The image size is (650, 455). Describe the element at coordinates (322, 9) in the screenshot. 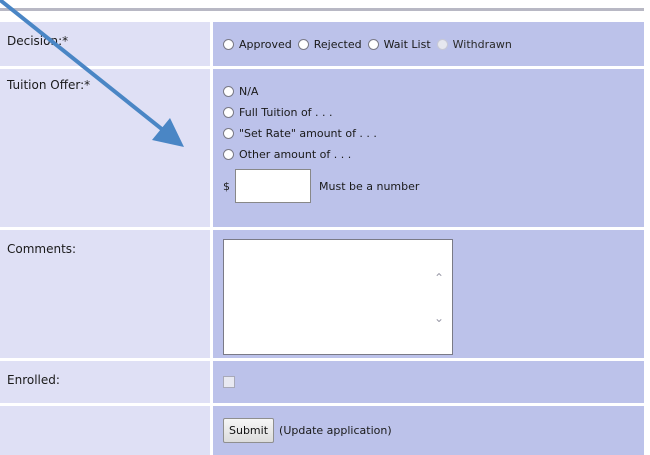

I see `top-divider` at that location.